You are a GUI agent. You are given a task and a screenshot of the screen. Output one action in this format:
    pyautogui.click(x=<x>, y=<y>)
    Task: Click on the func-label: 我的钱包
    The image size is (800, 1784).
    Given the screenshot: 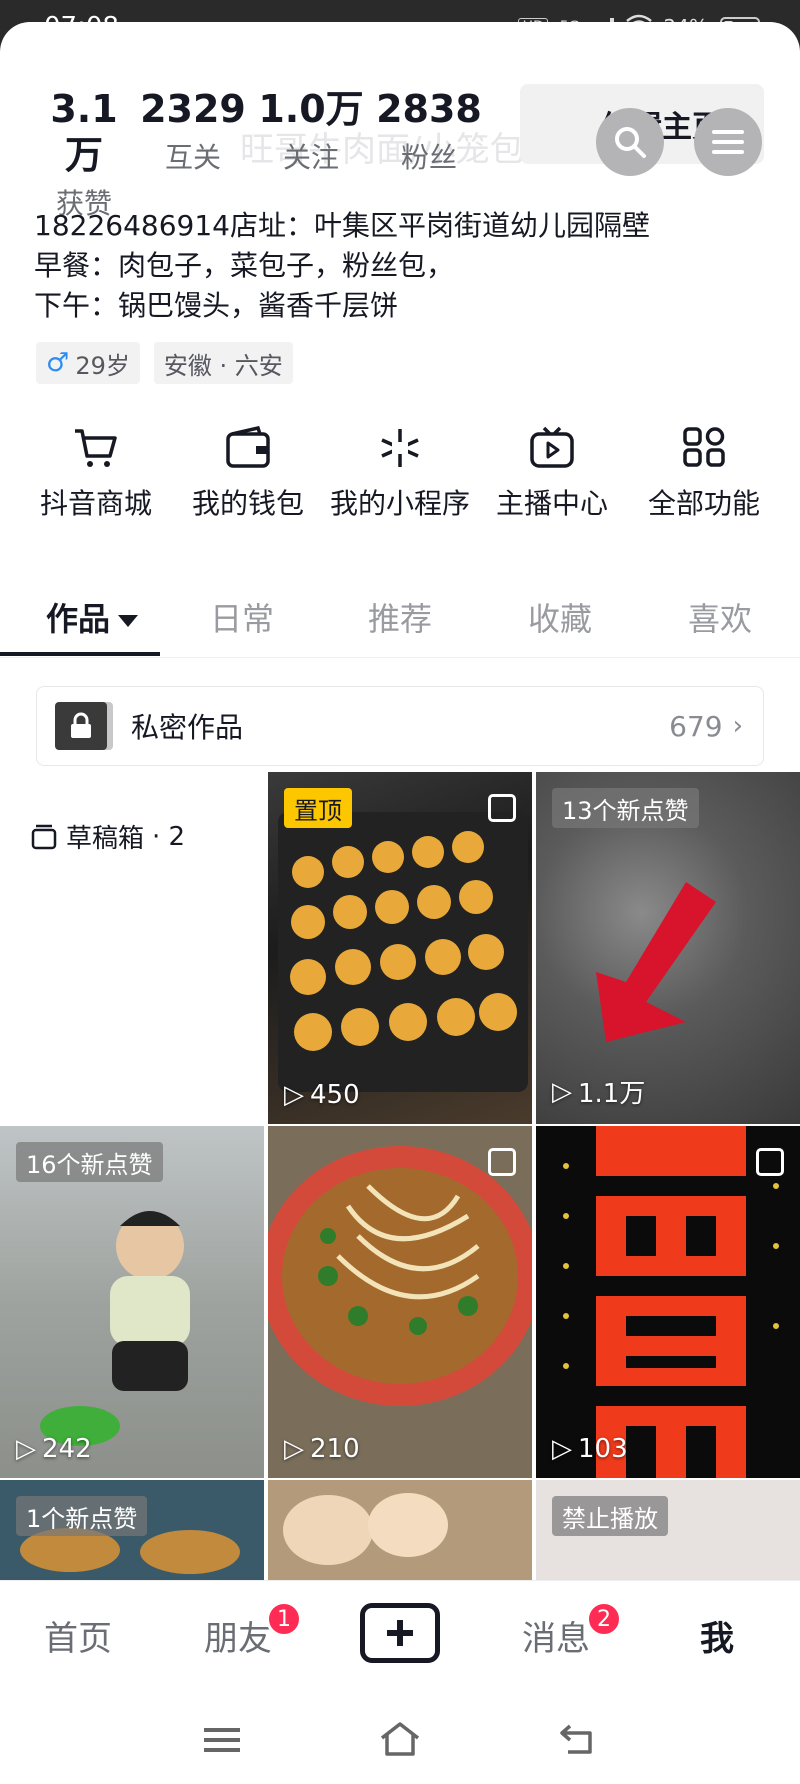 What is the action you would take?
    pyautogui.click(x=247, y=503)
    